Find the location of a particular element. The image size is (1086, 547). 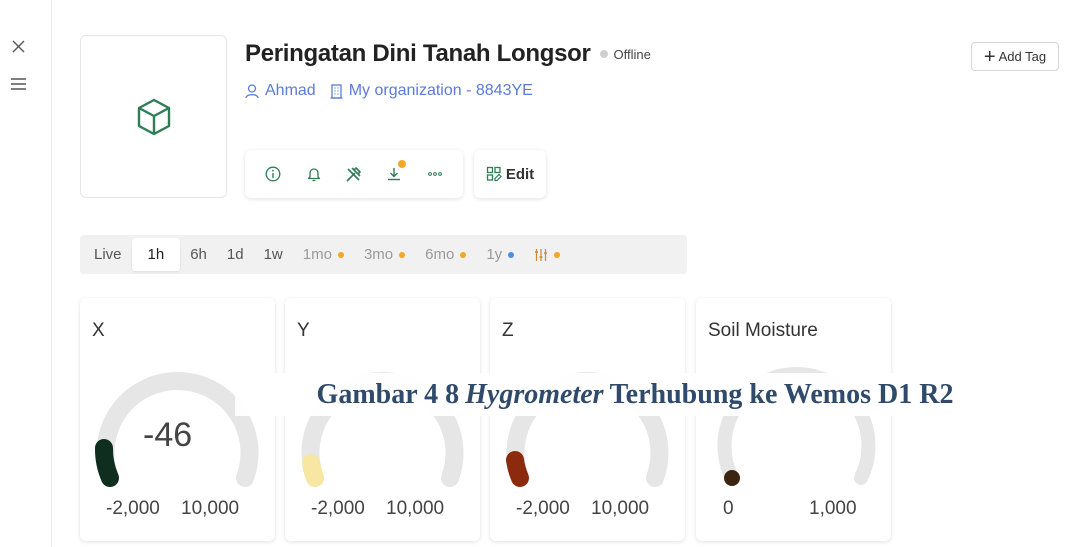

add-tag-button: + Add Tag is located at coordinates (1015, 56).